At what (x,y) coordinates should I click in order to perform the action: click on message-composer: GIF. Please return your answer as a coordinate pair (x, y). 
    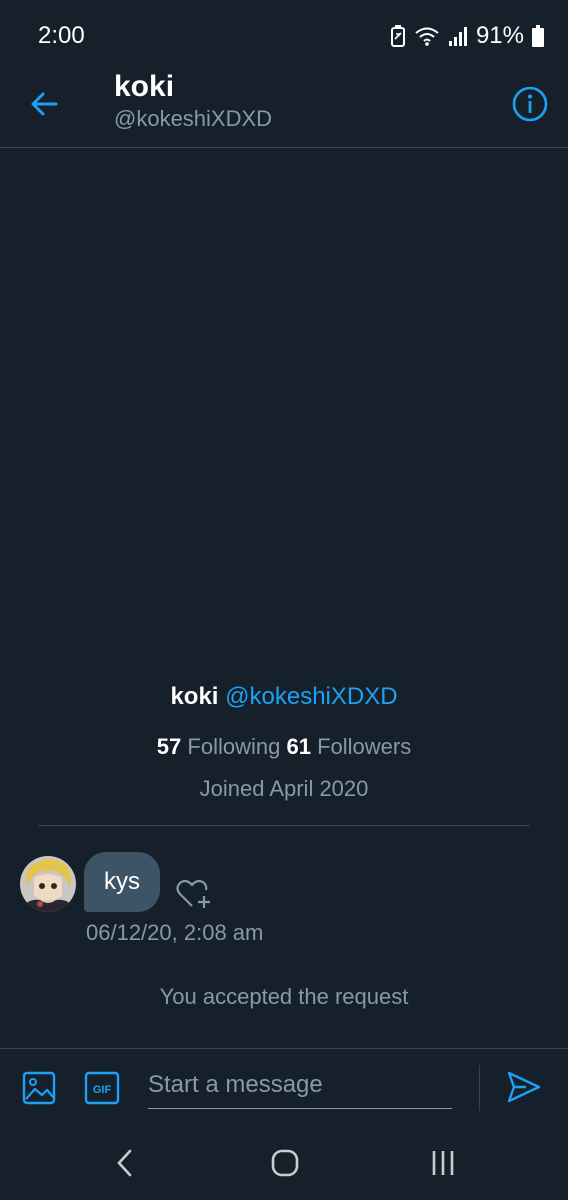
    Looking at the image, I should click on (284, 1087).